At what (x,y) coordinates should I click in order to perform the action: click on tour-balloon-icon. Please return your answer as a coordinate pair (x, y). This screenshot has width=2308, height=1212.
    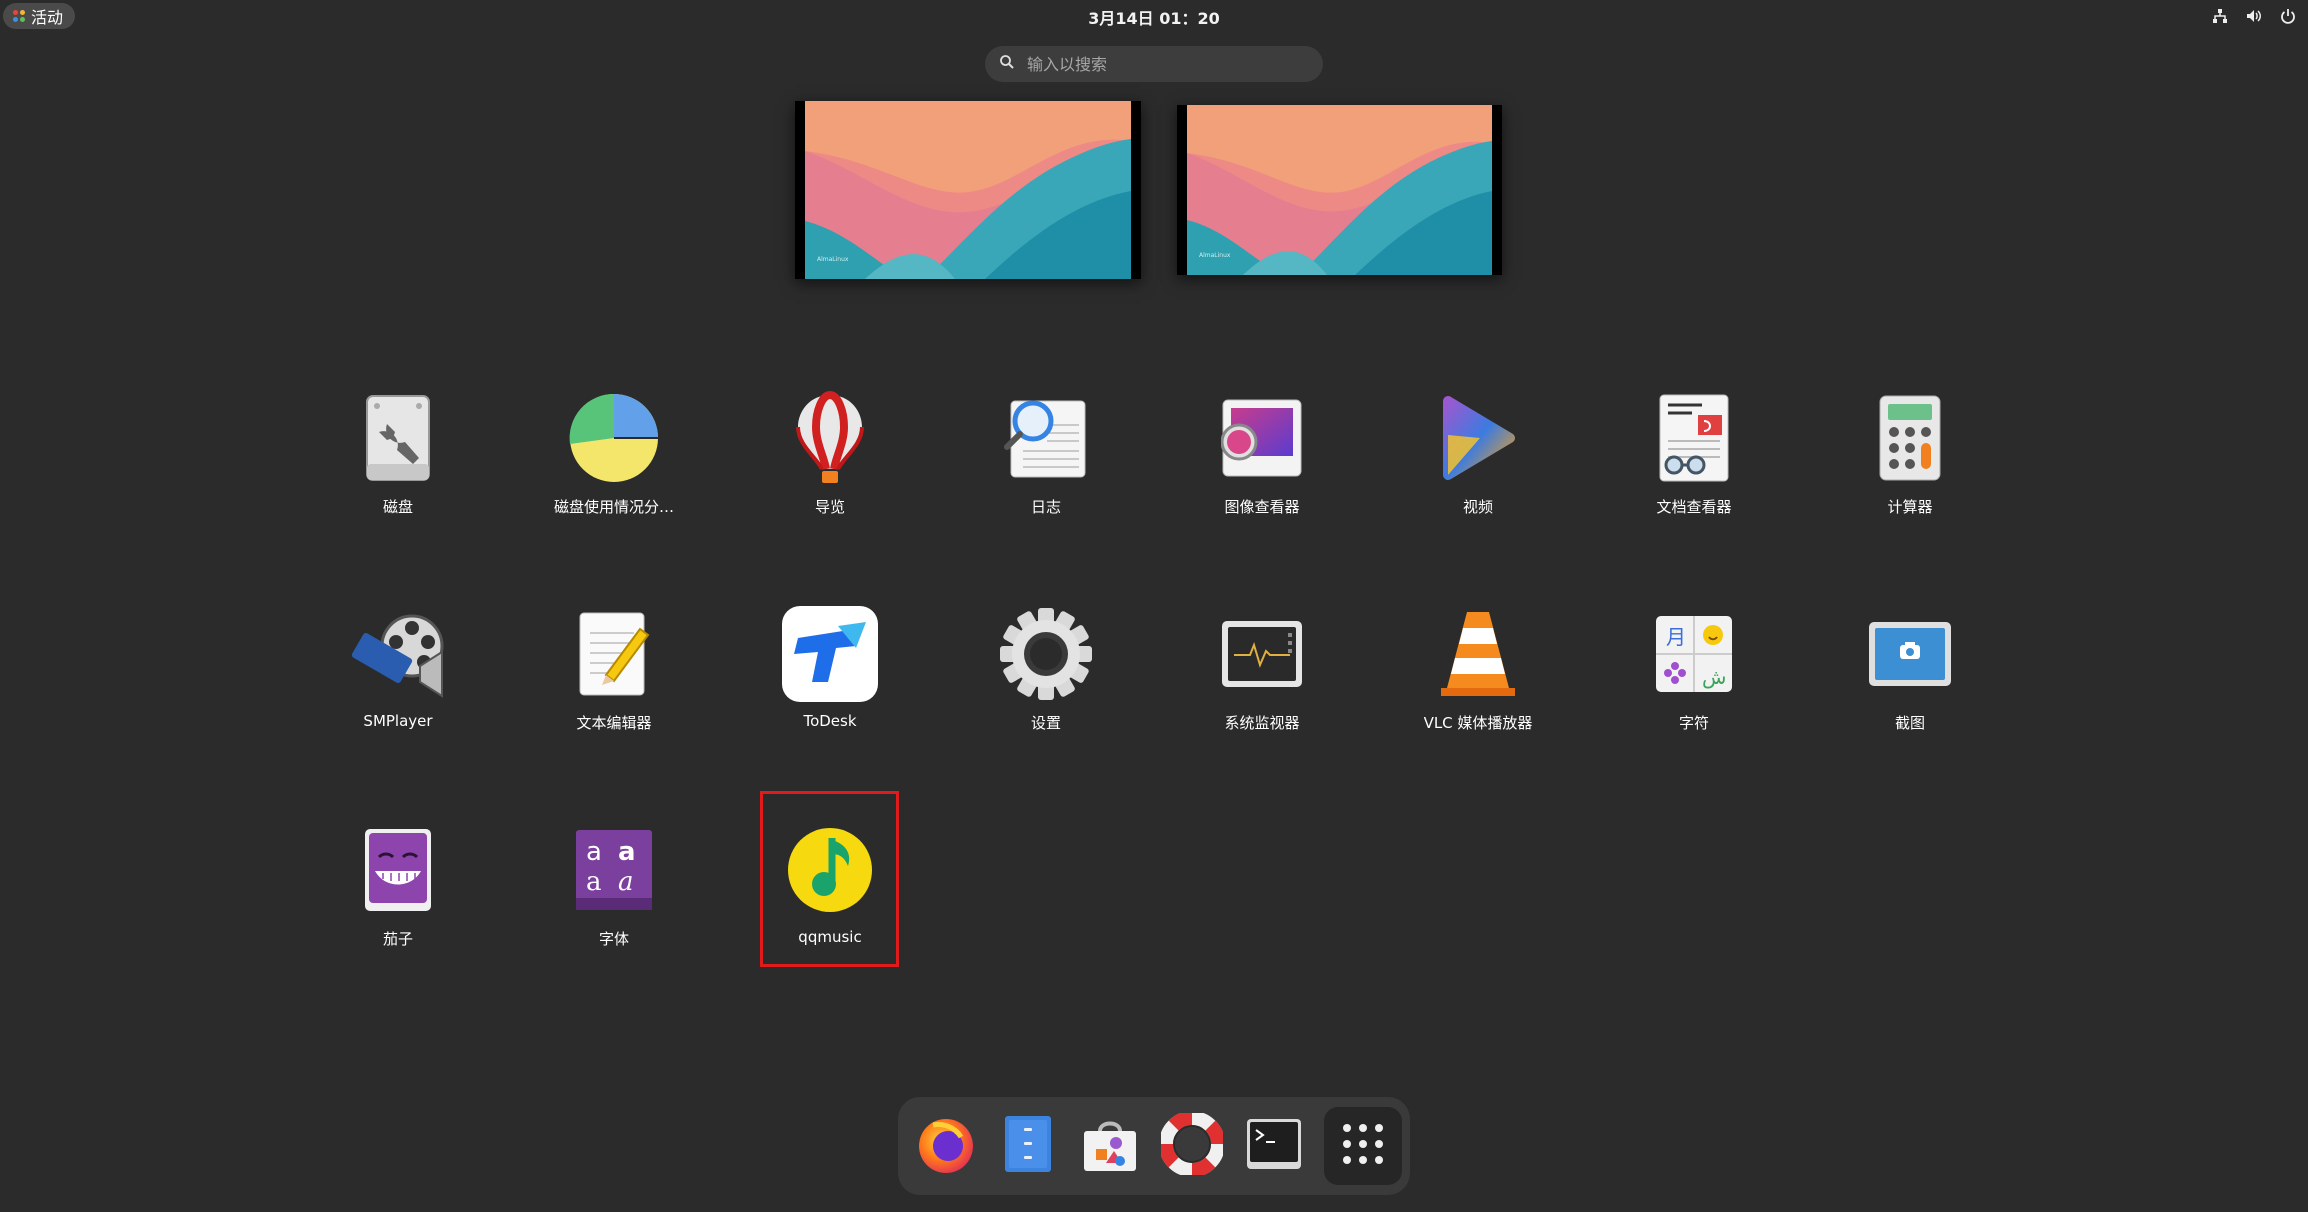
    Looking at the image, I should click on (830, 438).